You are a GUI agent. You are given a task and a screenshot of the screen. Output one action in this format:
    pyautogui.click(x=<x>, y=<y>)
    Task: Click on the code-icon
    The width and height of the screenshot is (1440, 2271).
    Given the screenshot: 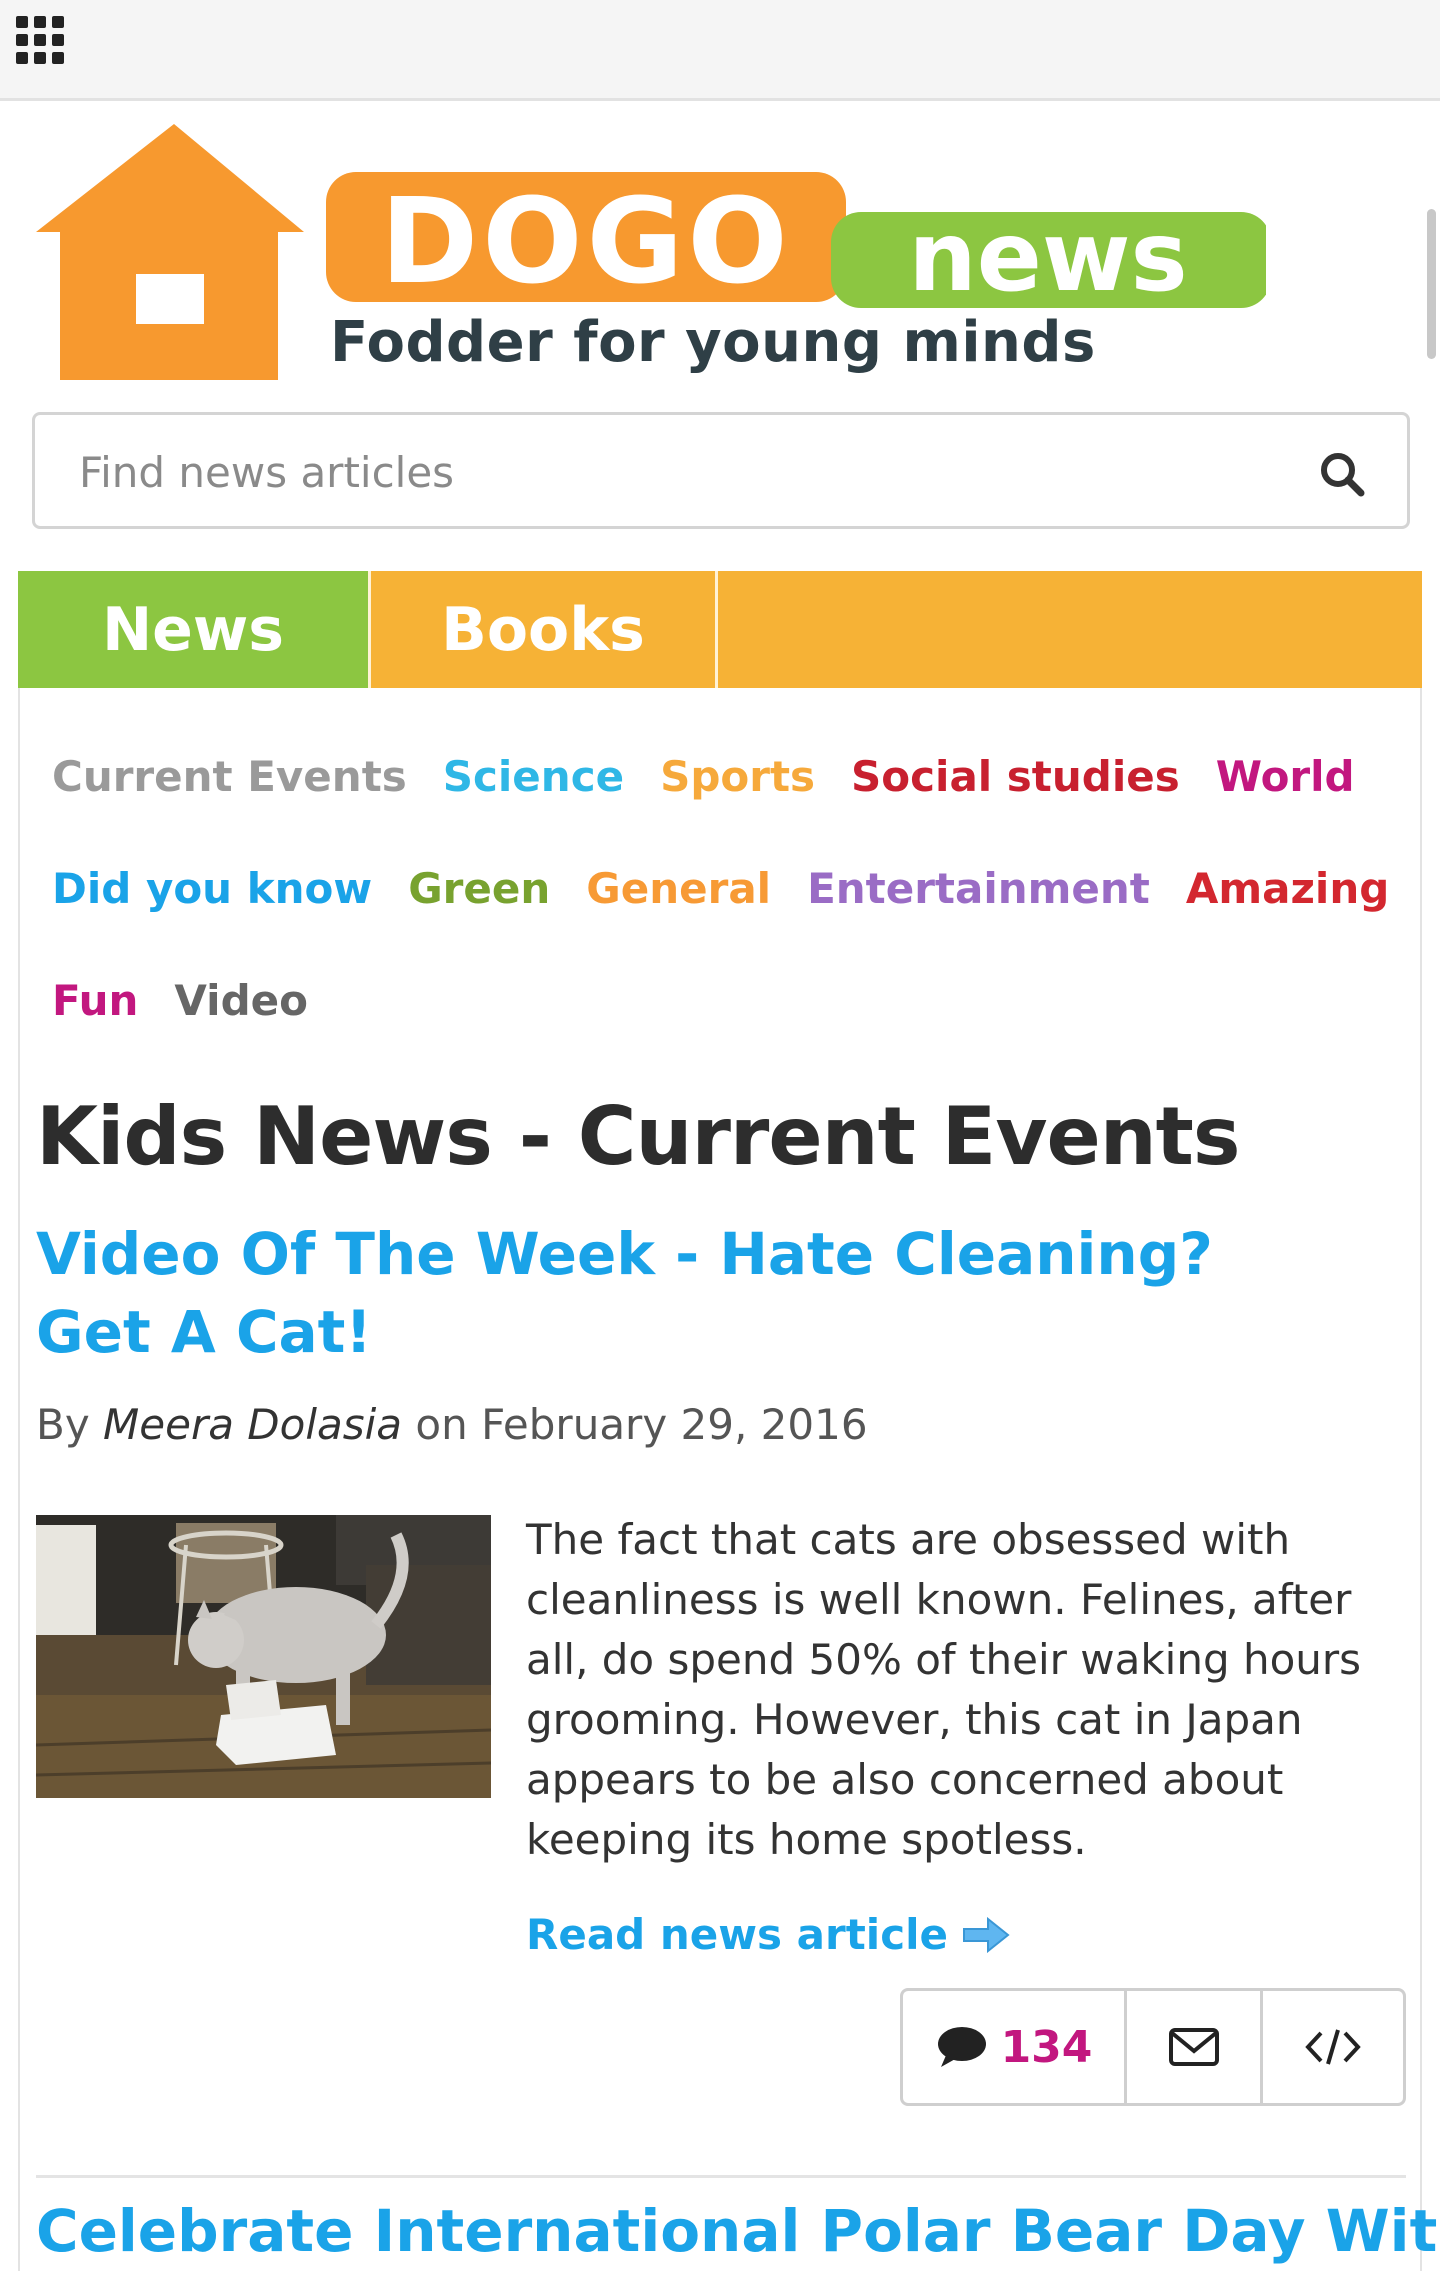 What is the action you would take?
    pyautogui.click(x=1333, y=2047)
    